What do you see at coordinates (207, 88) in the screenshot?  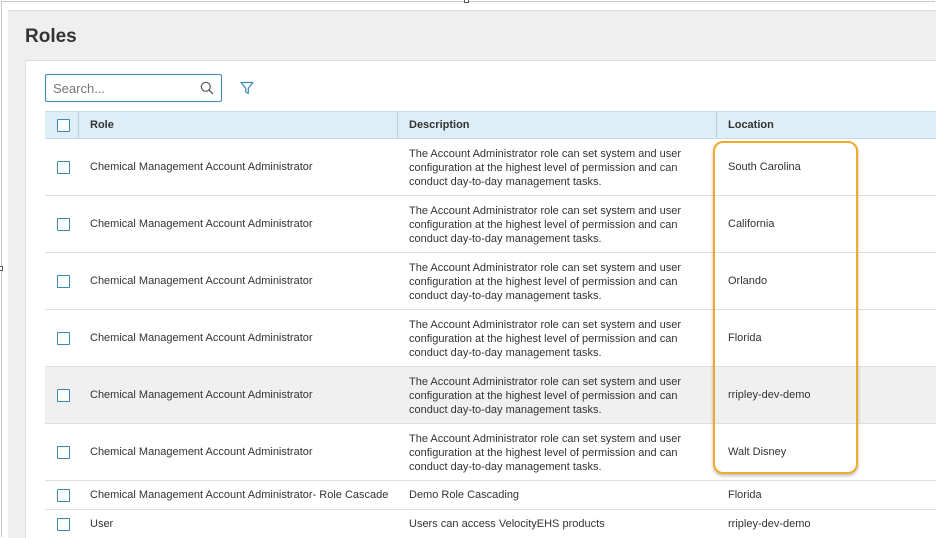 I see `search-icon` at bounding box center [207, 88].